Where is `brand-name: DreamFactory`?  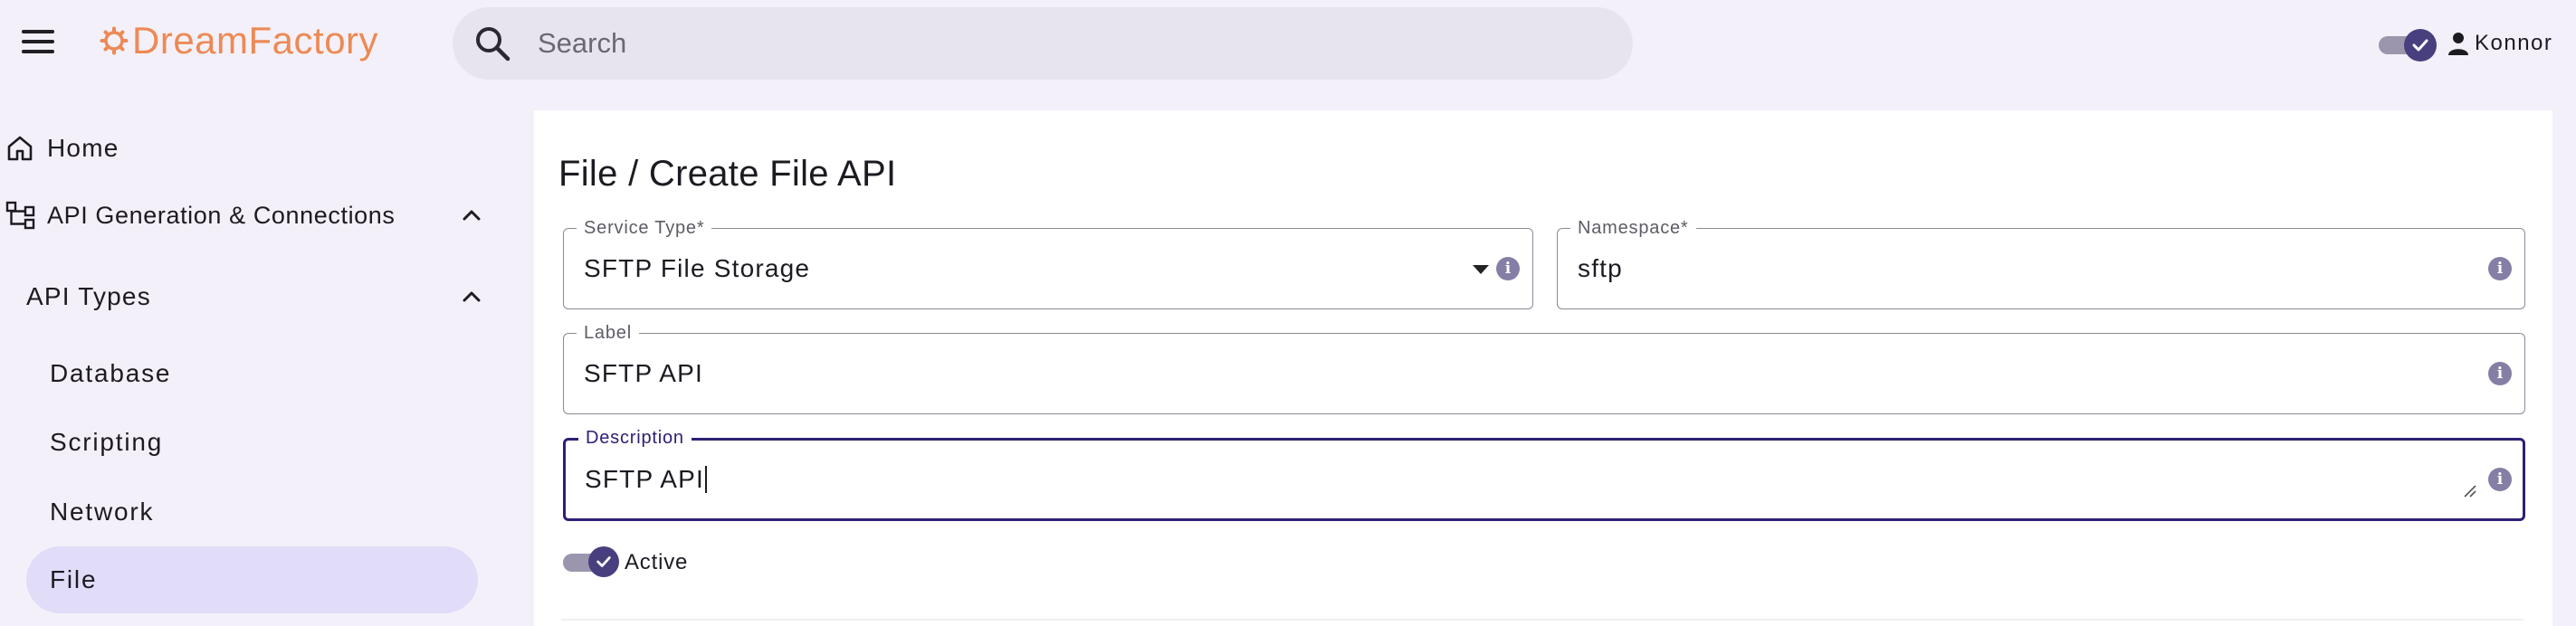 brand-name: DreamFactory is located at coordinates (256, 40).